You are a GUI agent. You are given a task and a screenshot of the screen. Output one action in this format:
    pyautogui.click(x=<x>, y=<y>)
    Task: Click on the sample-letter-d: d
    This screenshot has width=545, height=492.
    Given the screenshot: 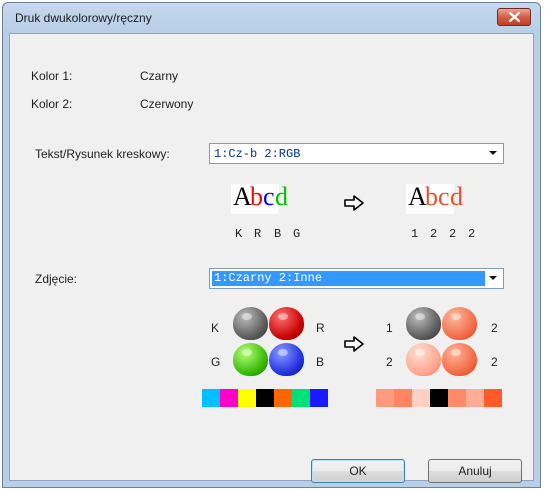 What is the action you would take?
    pyautogui.click(x=281, y=196)
    